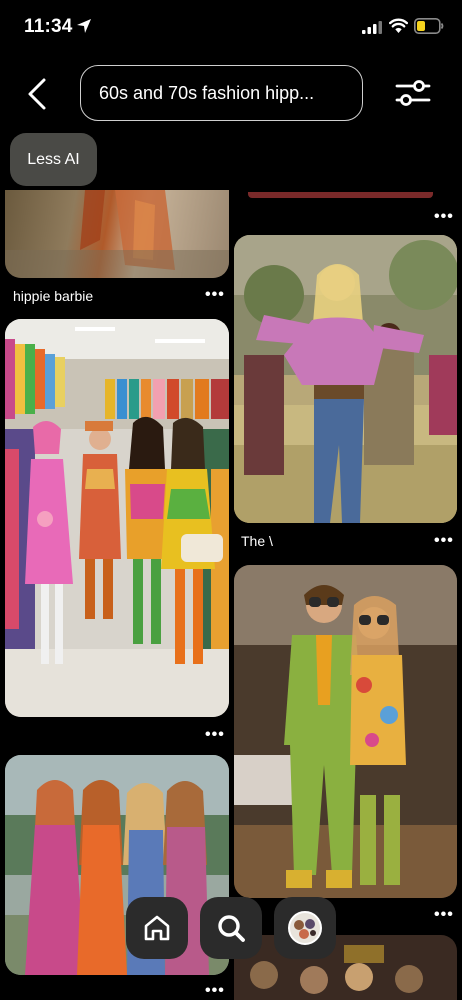  What do you see at coordinates (413, 93) in the screenshot?
I see `filter-sliders-icon` at bounding box center [413, 93].